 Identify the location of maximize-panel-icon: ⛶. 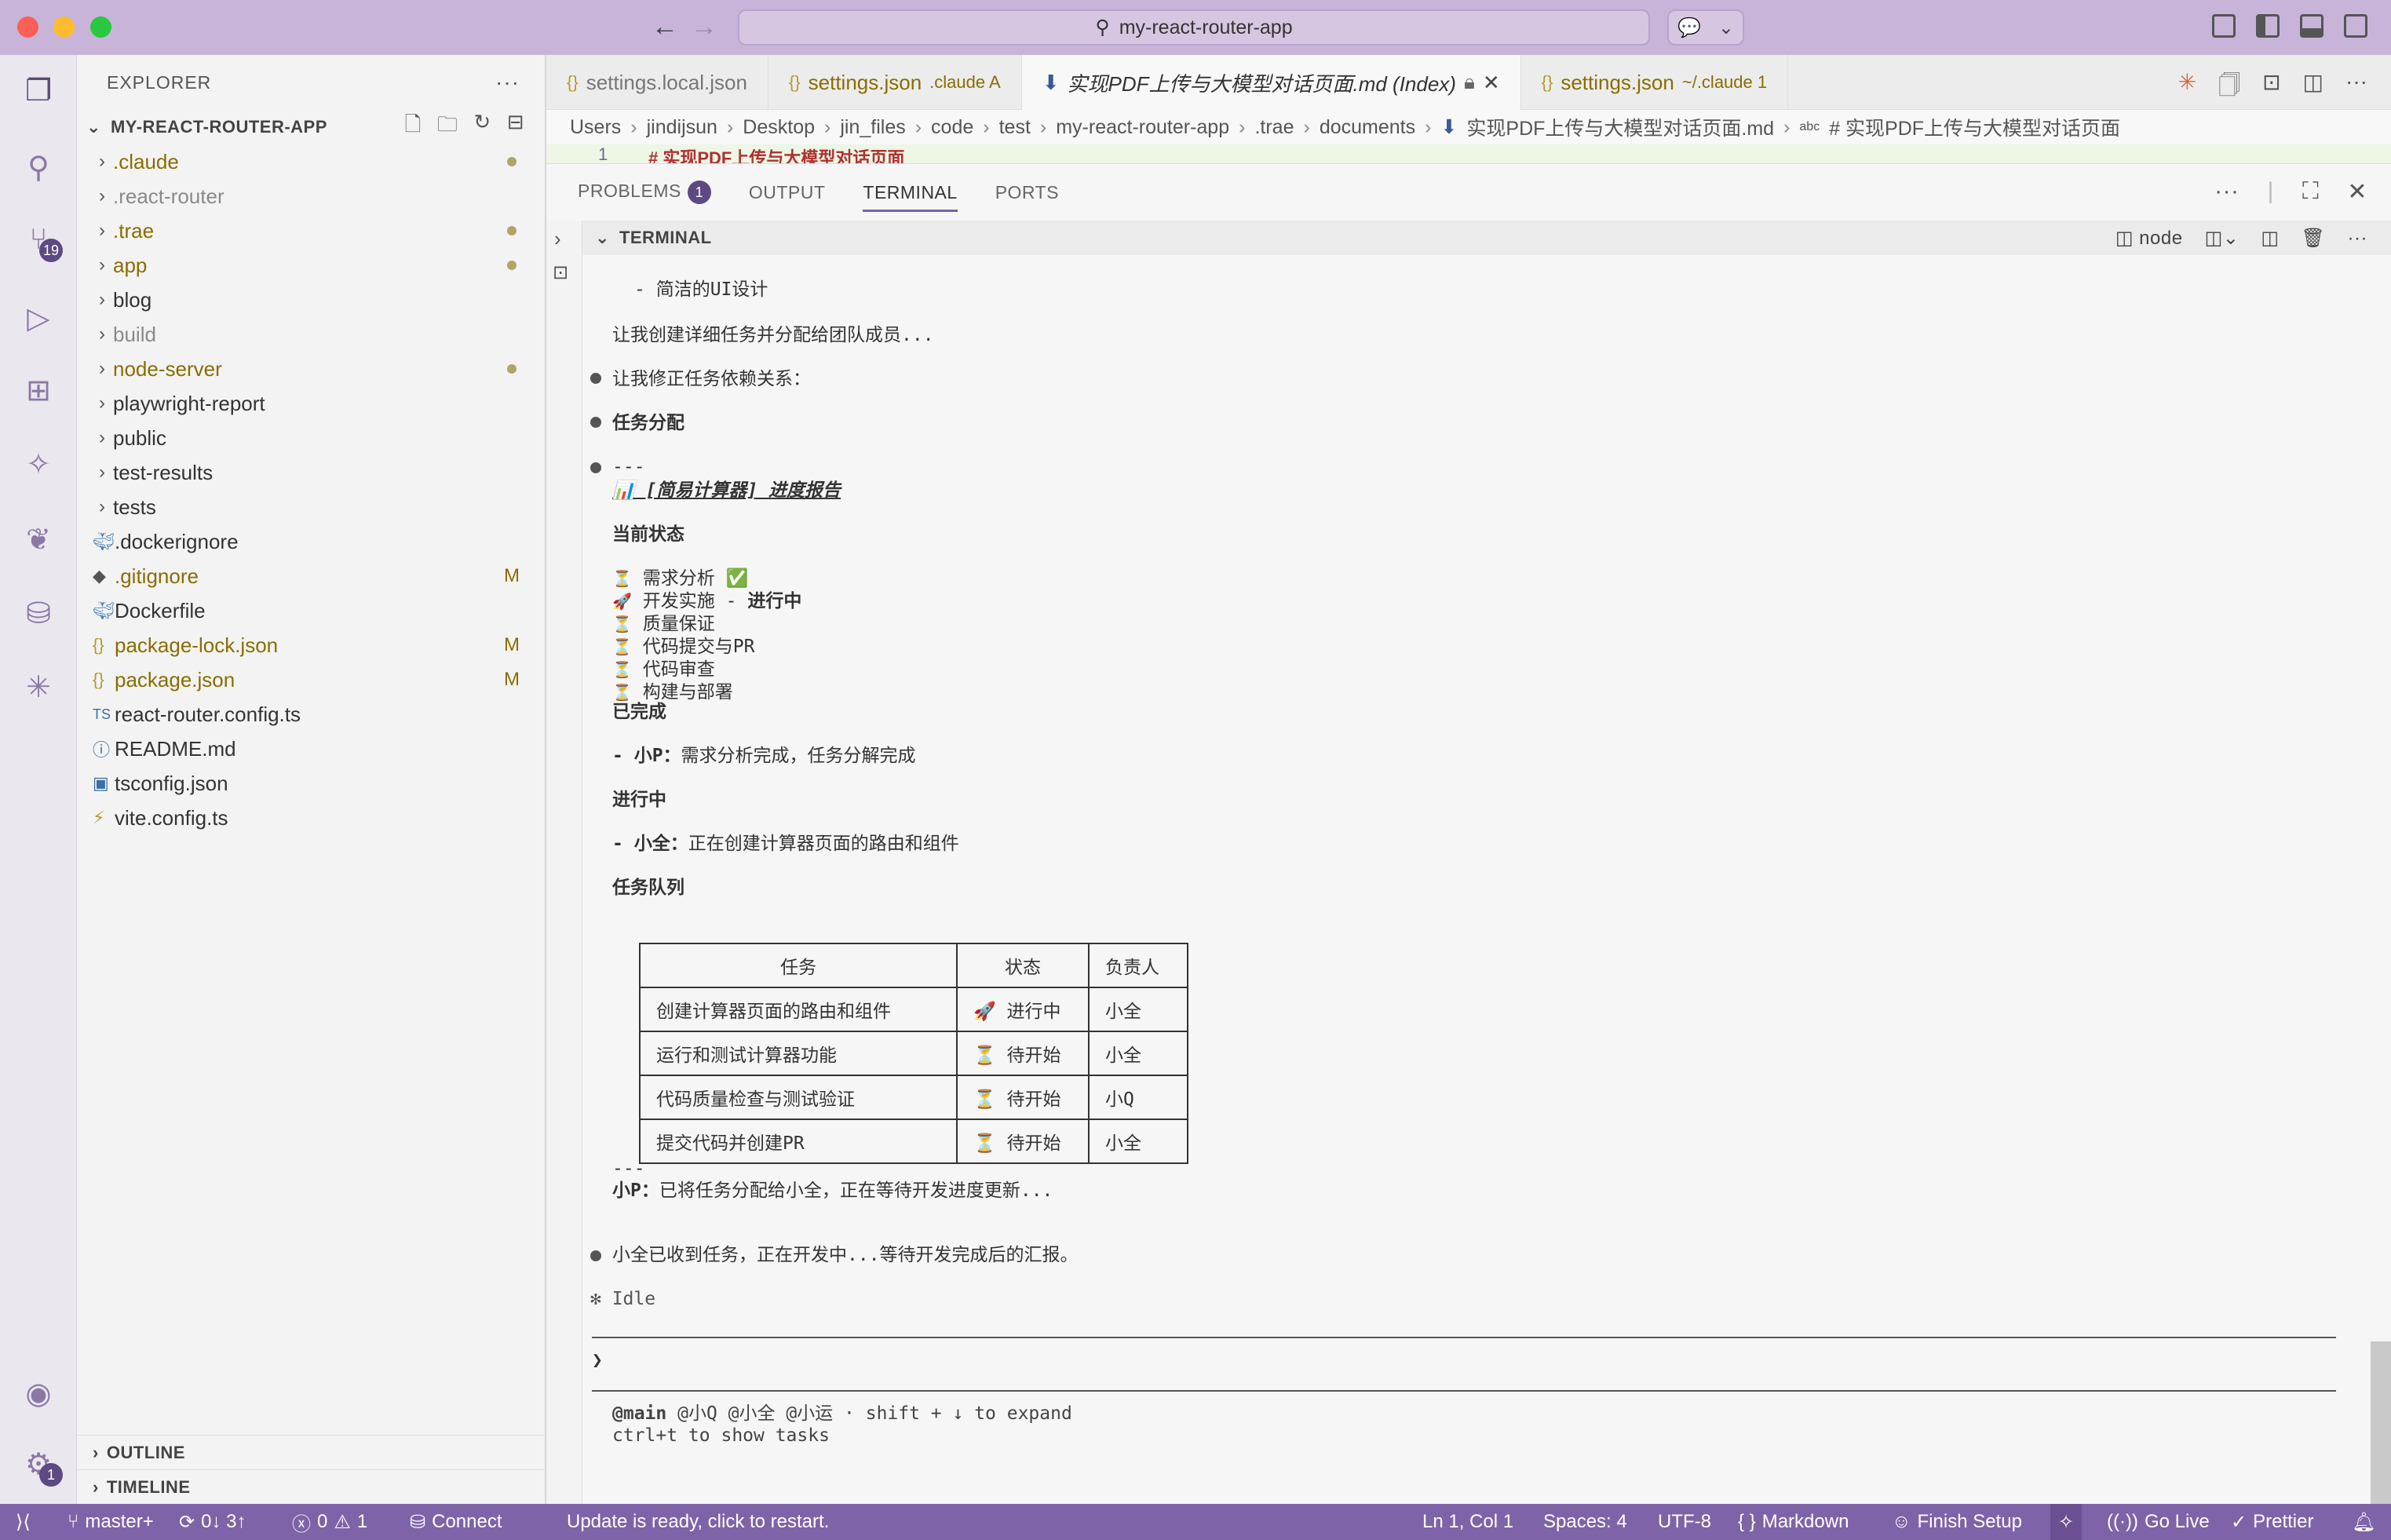
(2311, 192).